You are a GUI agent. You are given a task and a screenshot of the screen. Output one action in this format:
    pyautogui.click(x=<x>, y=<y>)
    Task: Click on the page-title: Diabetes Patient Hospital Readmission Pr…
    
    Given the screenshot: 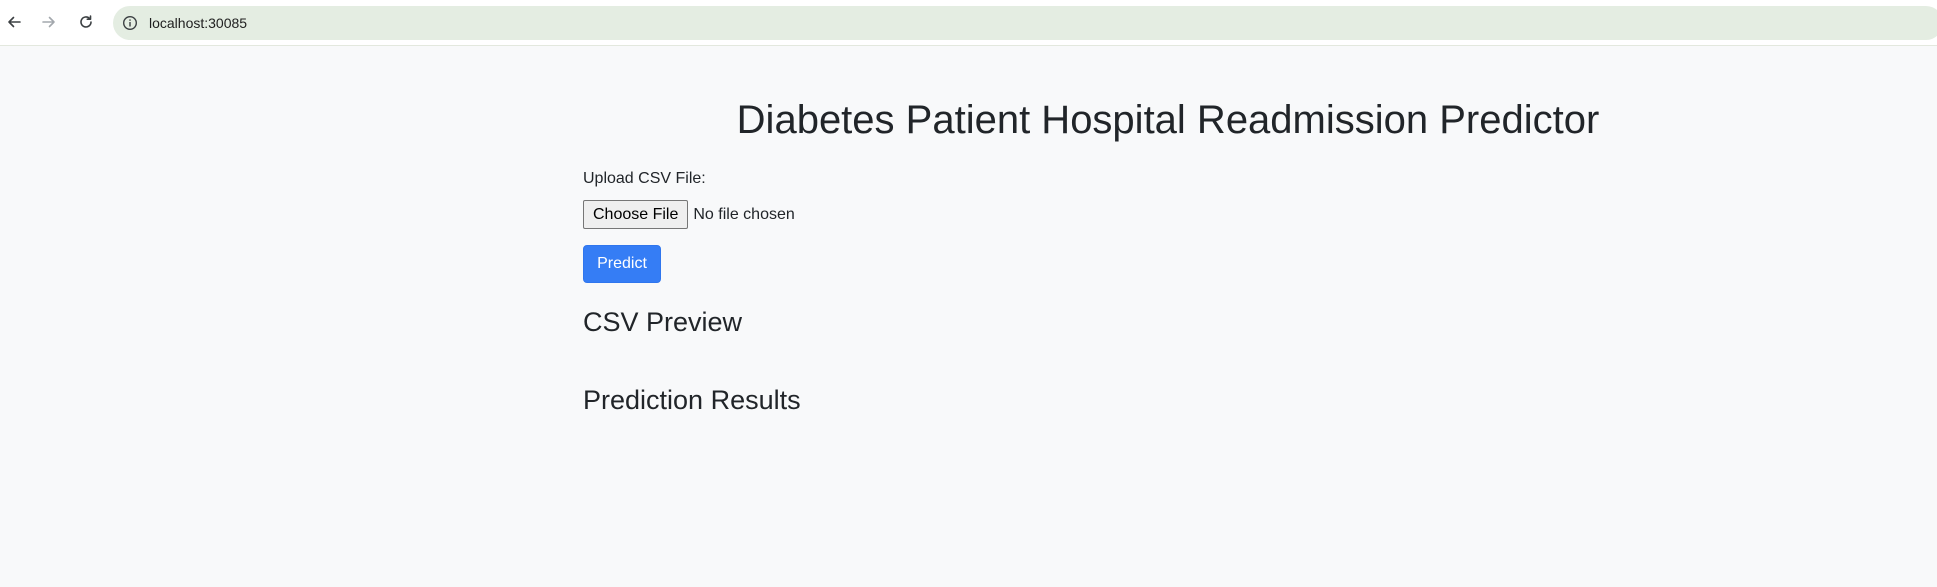 What is the action you would take?
    pyautogui.click(x=1168, y=120)
    